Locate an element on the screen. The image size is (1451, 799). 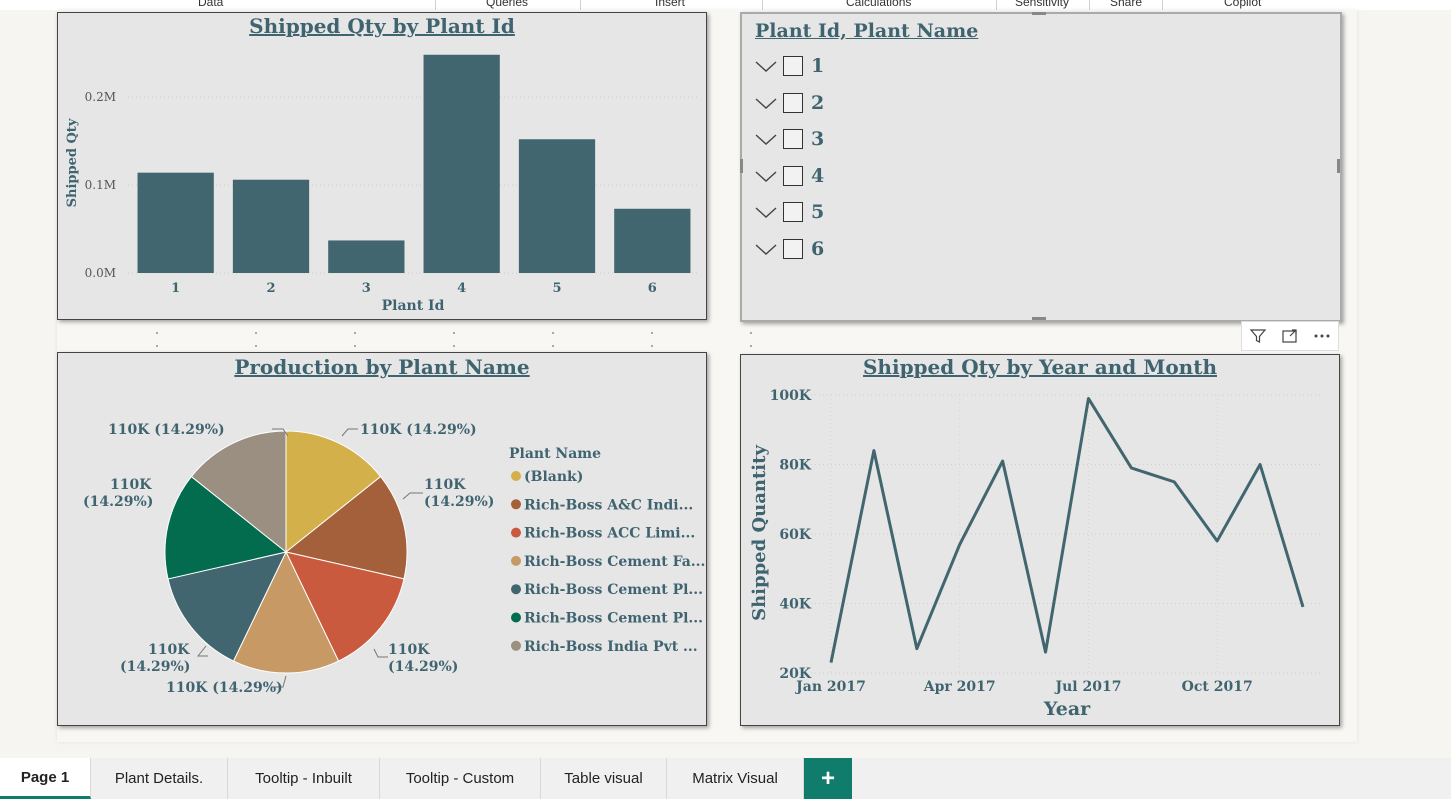
focus-mode-icon is located at coordinates (1290, 336).